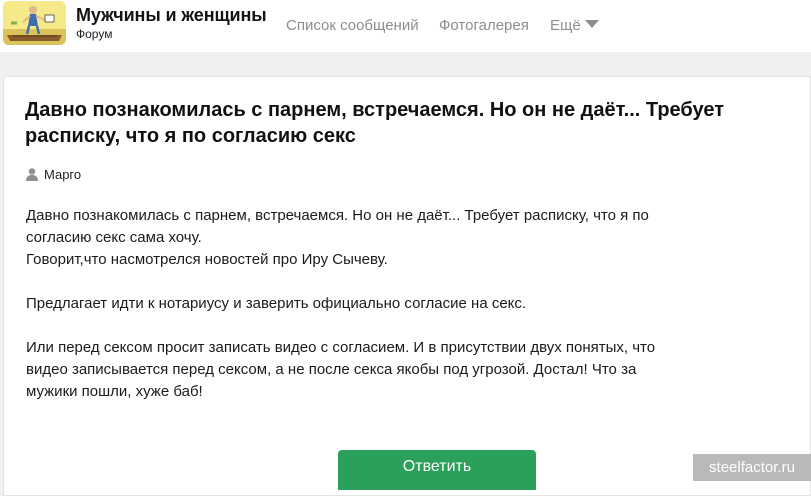  I want to click on post-author: Марго, so click(53, 174).